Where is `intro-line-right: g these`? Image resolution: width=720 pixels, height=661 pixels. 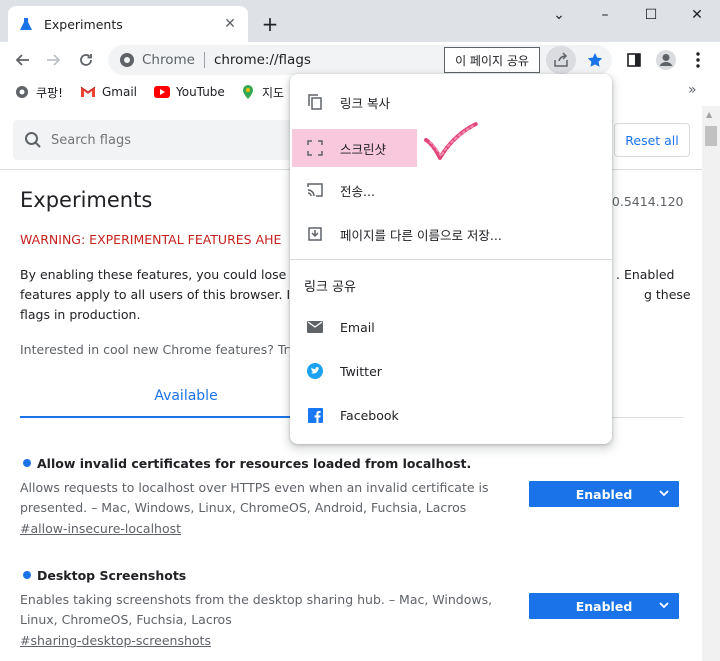 intro-line-right: g these is located at coordinates (667, 294).